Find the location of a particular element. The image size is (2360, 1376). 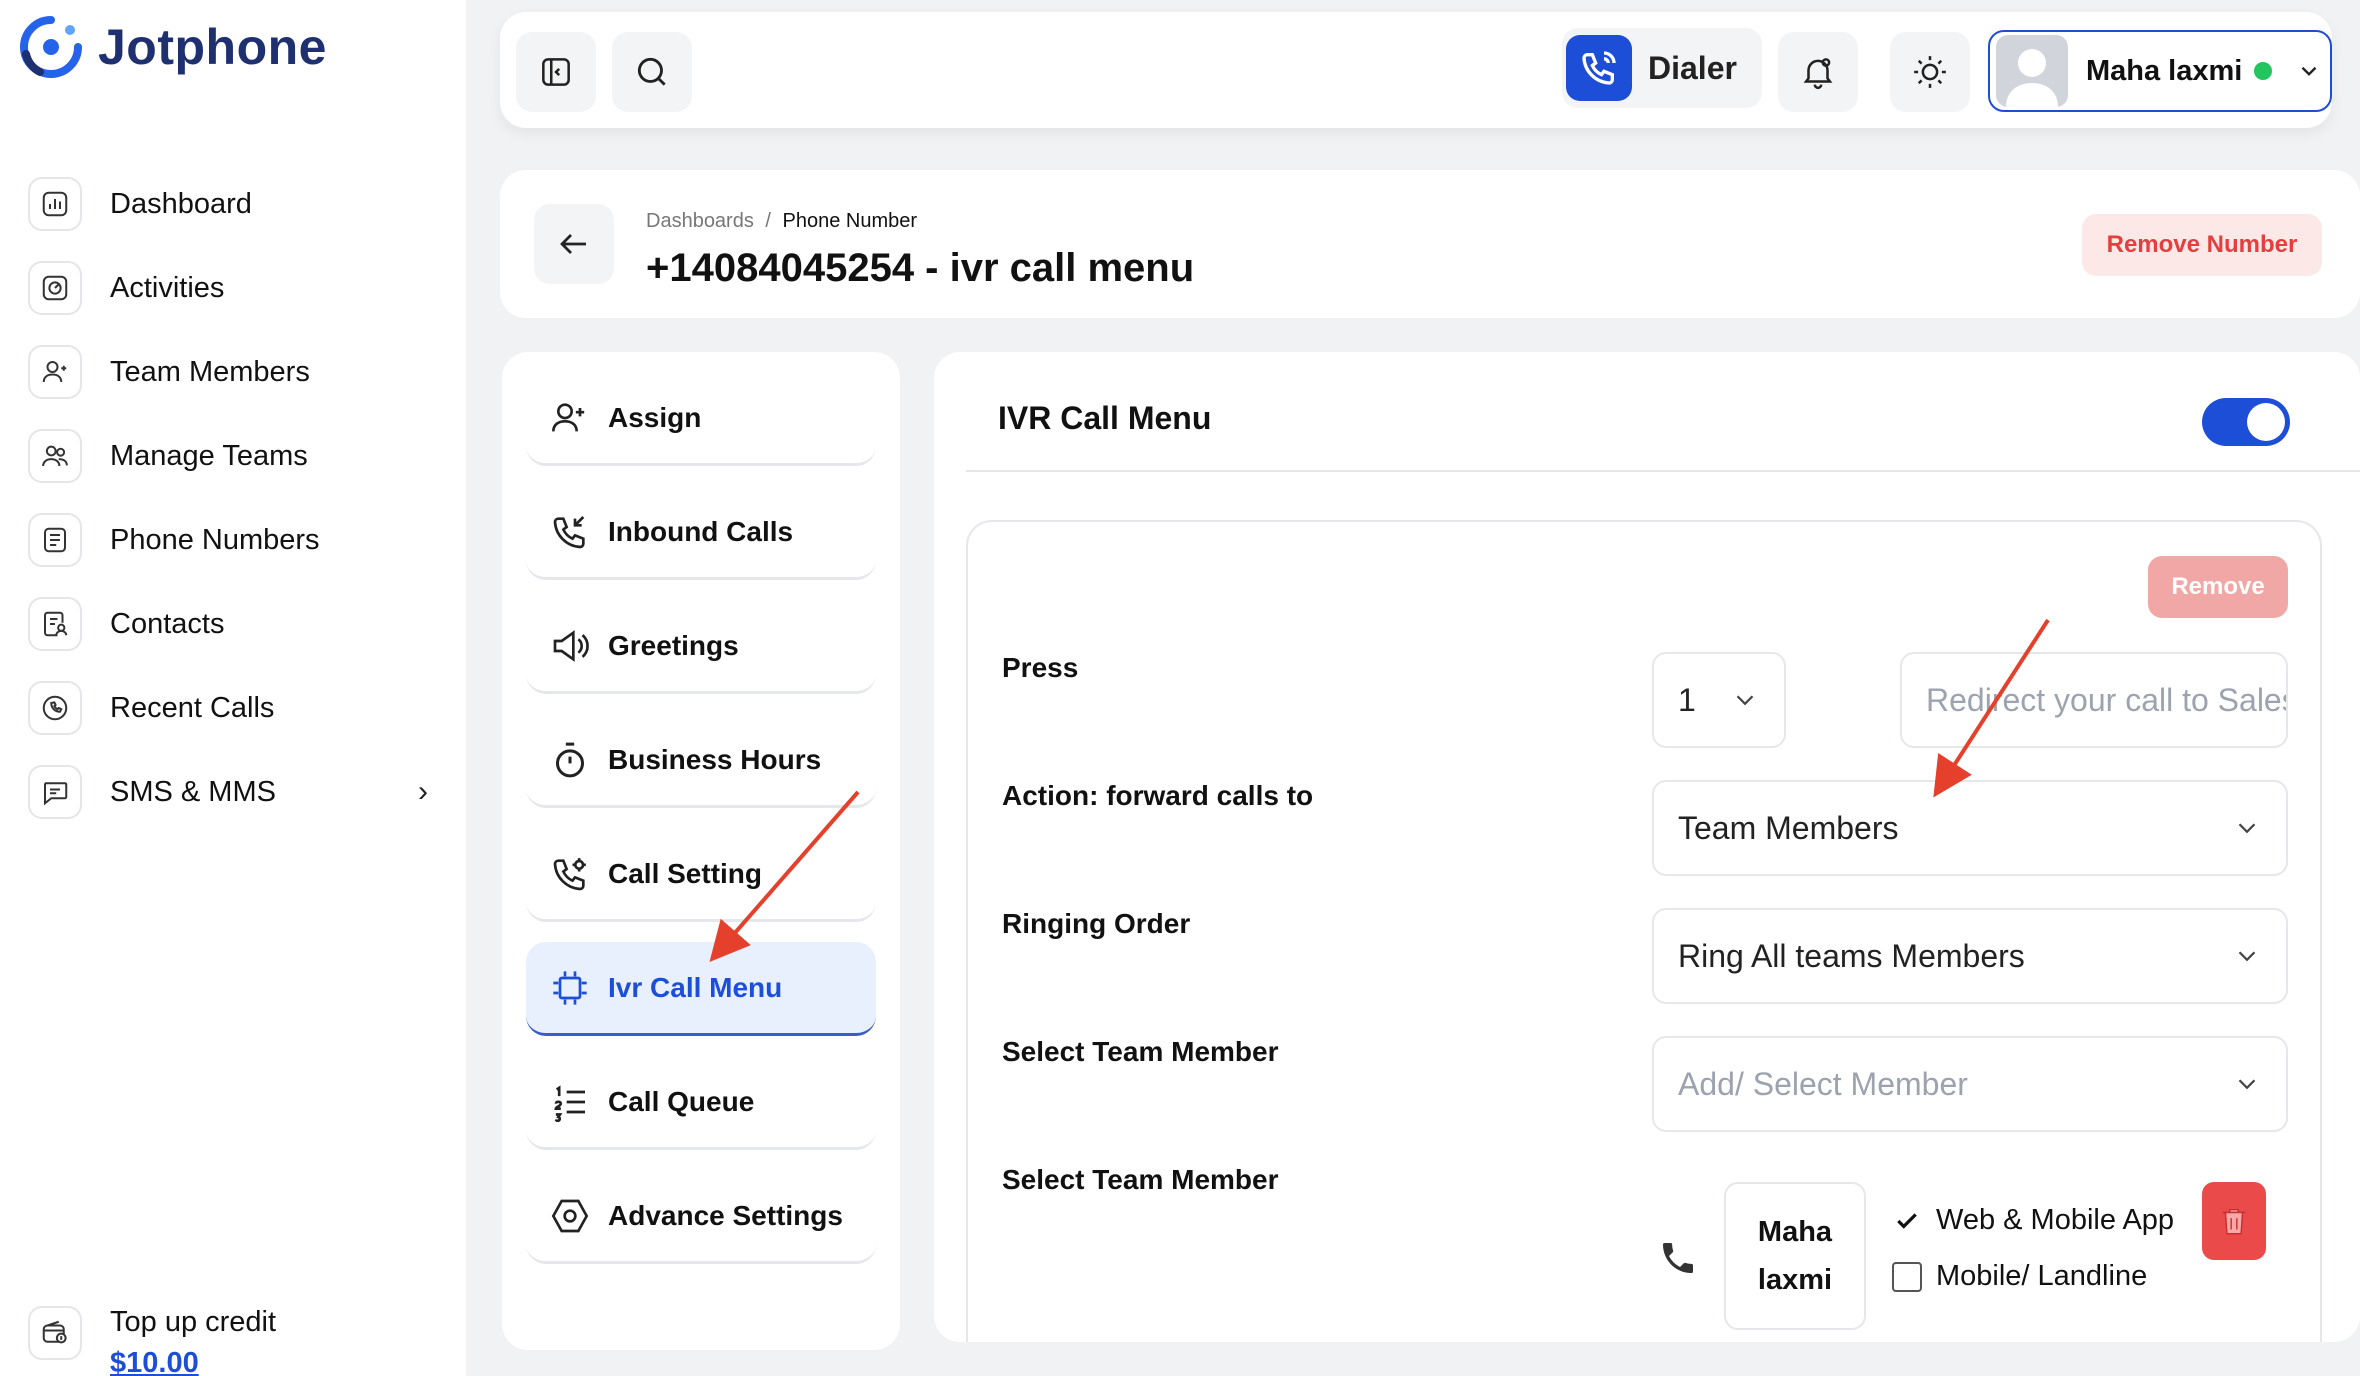

chart-icon is located at coordinates (55, 204).